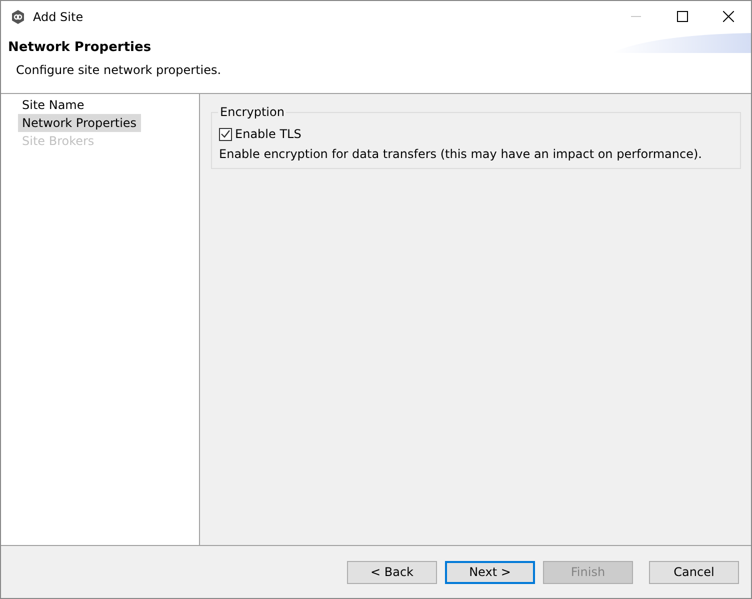 The width and height of the screenshot is (752, 599). Describe the element at coordinates (682, 16) in the screenshot. I see `maximize-icon` at that location.